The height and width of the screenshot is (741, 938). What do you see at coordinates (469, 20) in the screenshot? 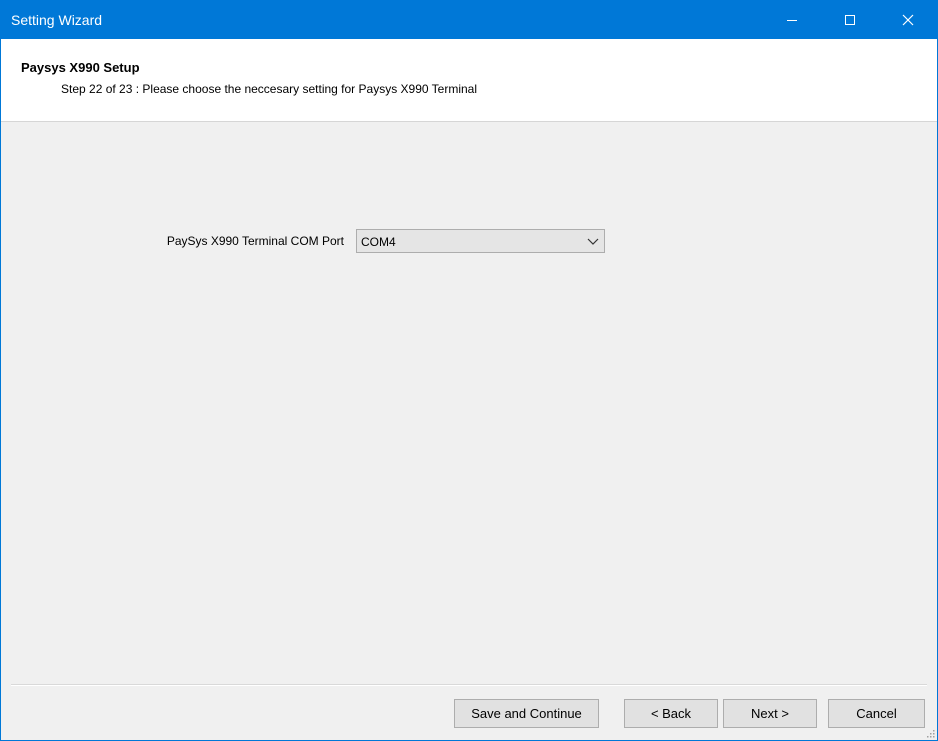
I see `title-bar: Setting Wizard` at bounding box center [469, 20].